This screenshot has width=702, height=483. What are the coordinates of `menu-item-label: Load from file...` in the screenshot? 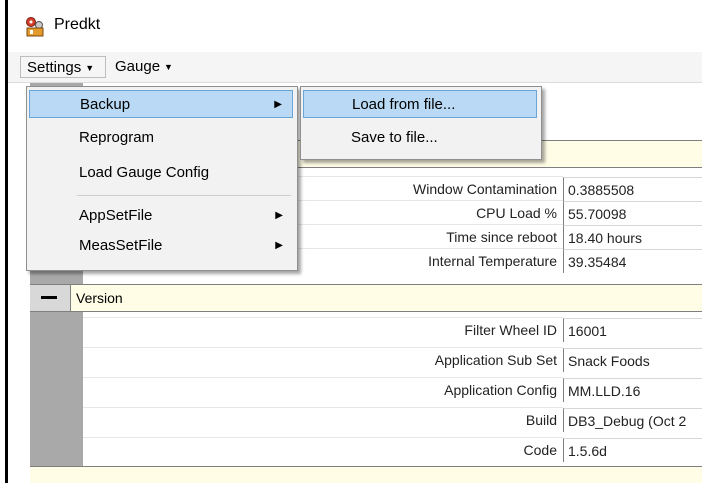 It's located at (404, 104).